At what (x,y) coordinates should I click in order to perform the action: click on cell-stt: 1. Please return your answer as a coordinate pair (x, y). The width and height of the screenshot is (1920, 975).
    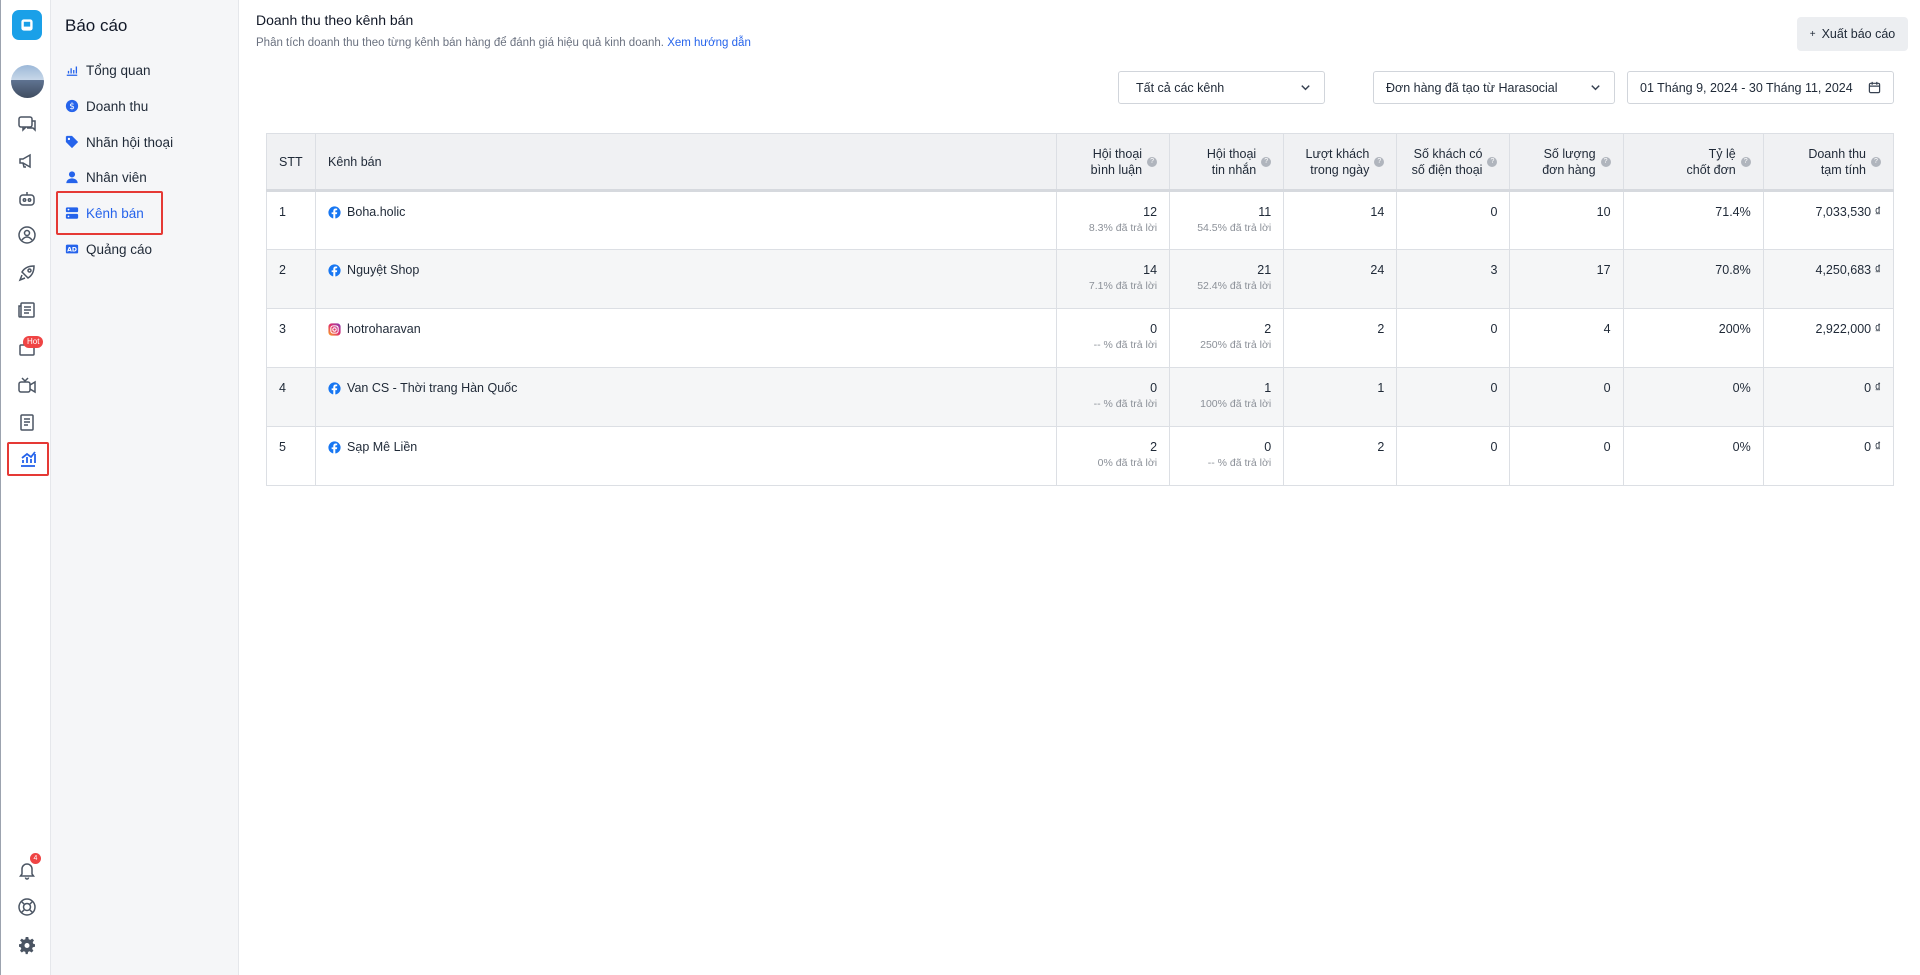
    Looking at the image, I should click on (291, 220).